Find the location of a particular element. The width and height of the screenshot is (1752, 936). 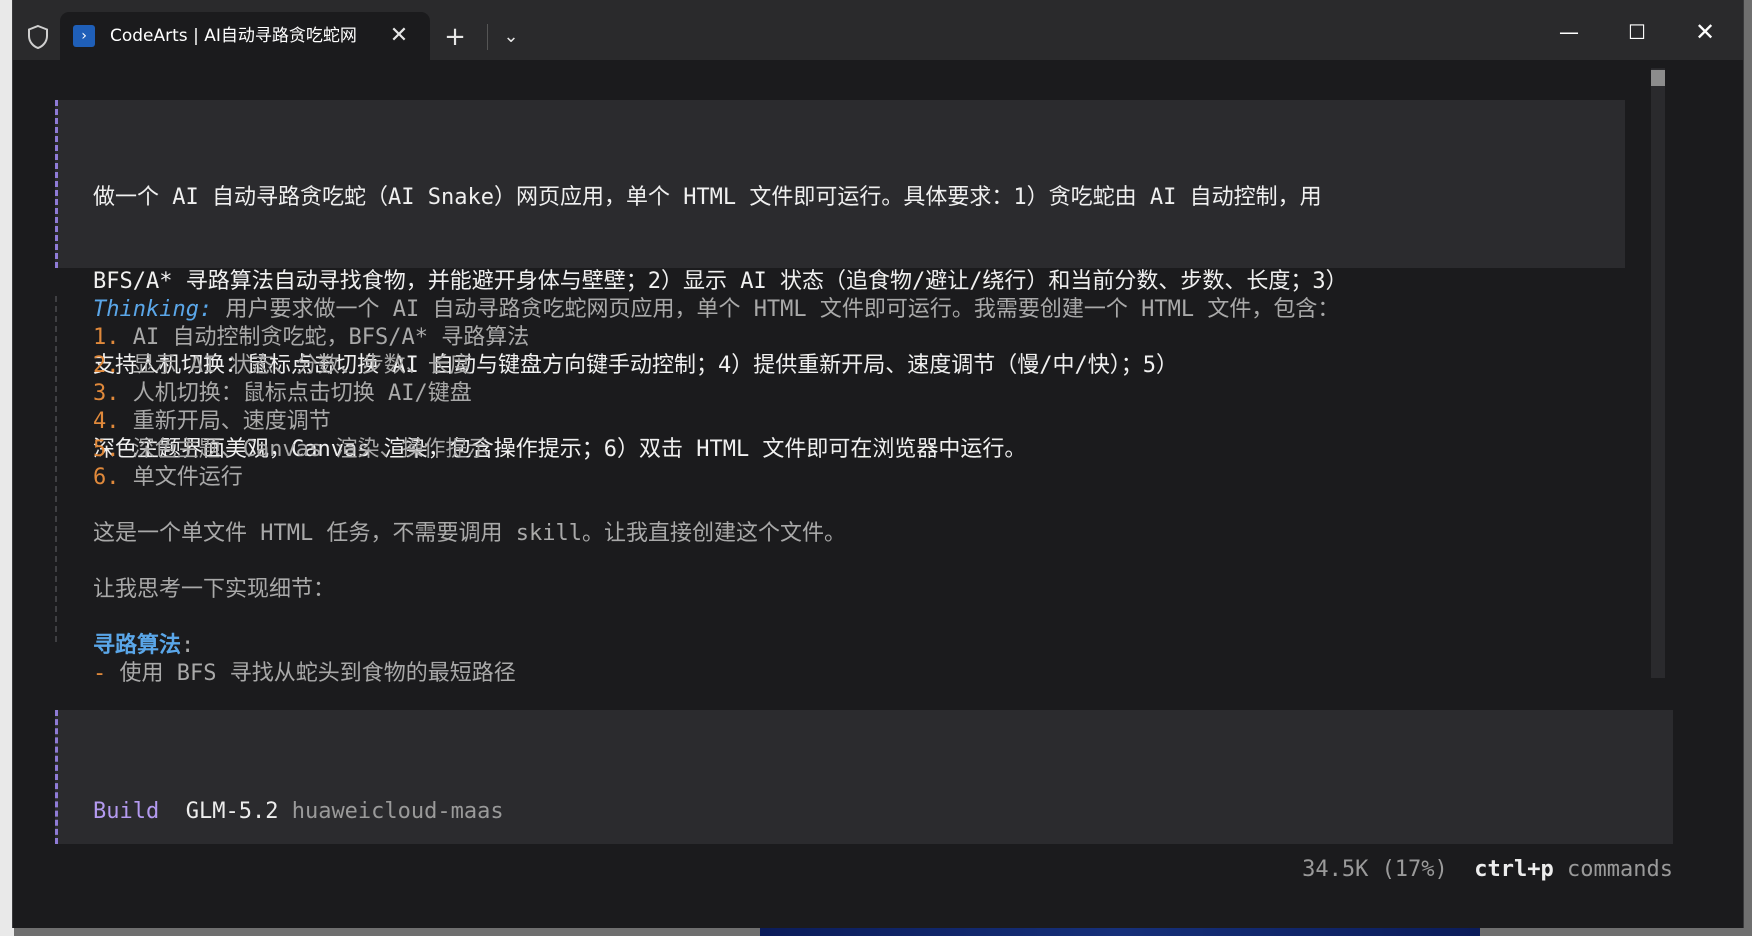

list-number: 1. is located at coordinates (106, 337).